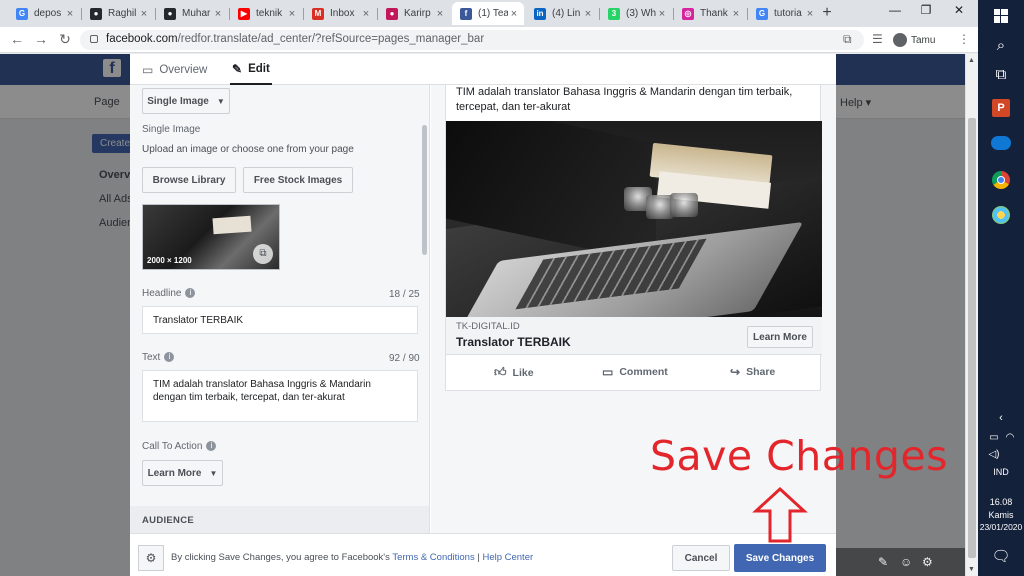 Image resolution: width=1024 pixels, height=576 pixels. What do you see at coordinates (827, 13) in the screenshot?
I see `new-tab-button: +` at bounding box center [827, 13].